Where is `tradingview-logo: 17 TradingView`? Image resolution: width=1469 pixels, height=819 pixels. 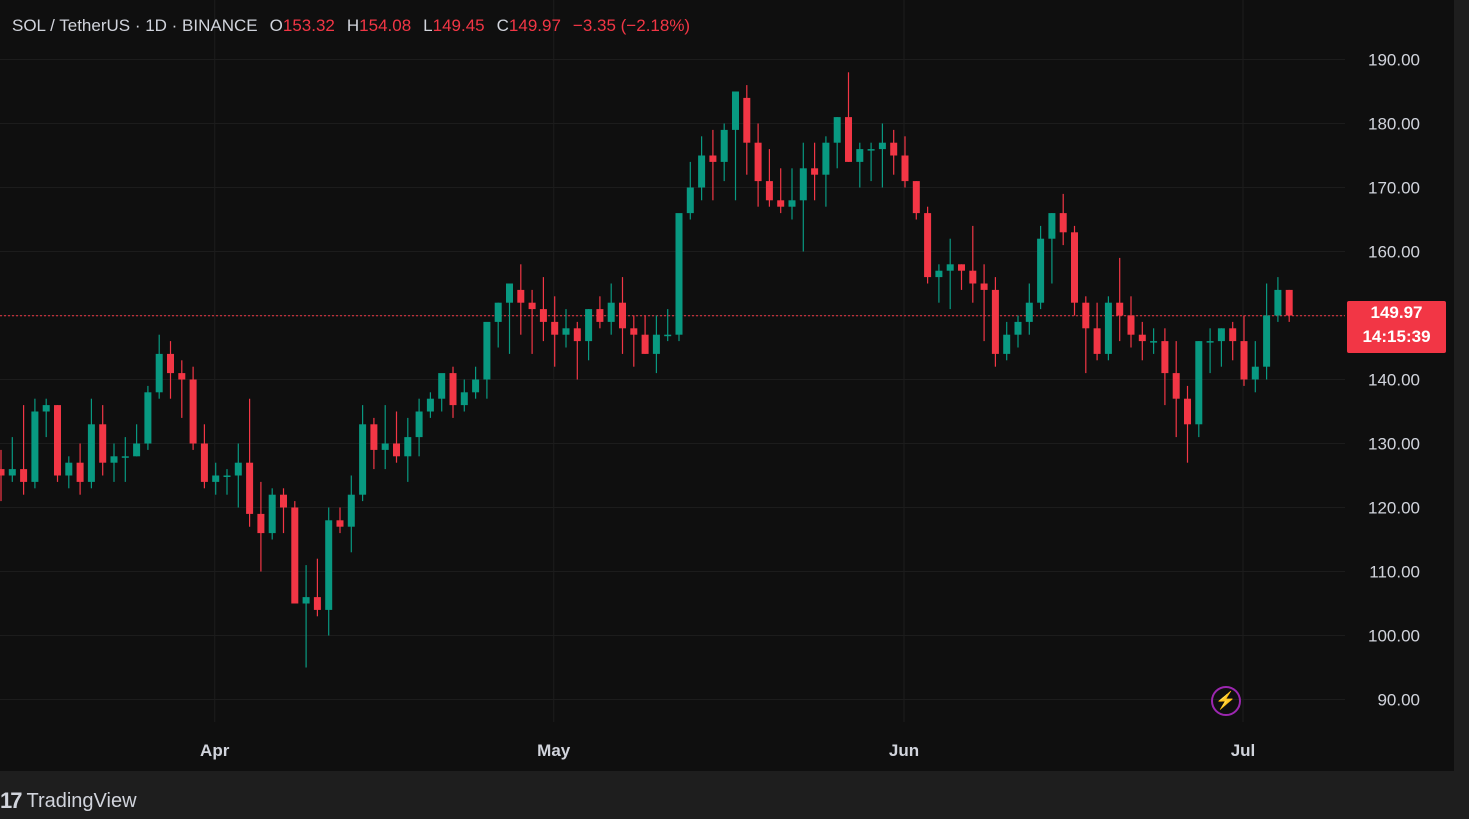
tradingview-logo: 17 TradingView is located at coordinates (68, 801).